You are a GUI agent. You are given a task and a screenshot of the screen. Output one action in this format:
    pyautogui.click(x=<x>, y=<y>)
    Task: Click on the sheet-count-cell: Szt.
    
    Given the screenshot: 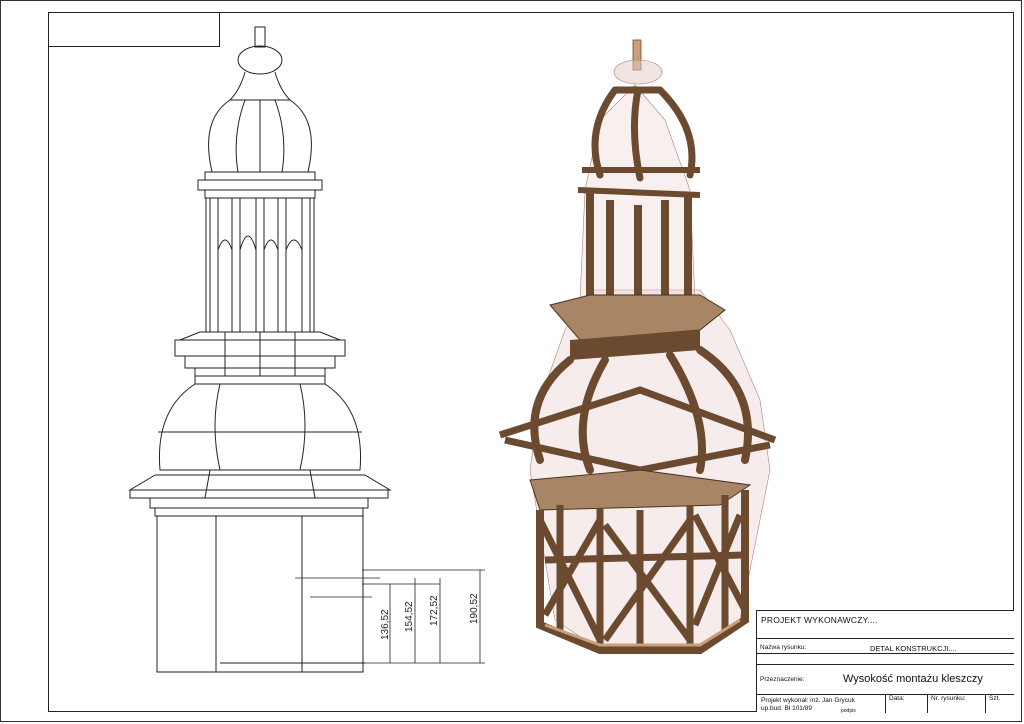 What is the action you would take?
    pyautogui.click(x=1000, y=704)
    